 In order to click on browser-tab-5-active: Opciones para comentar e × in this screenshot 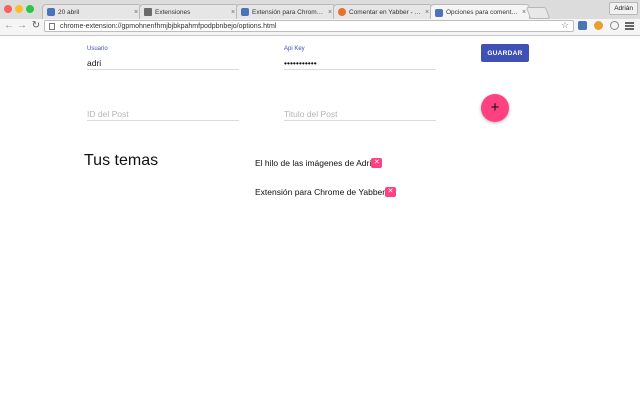, I will do `click(480, 12)`.